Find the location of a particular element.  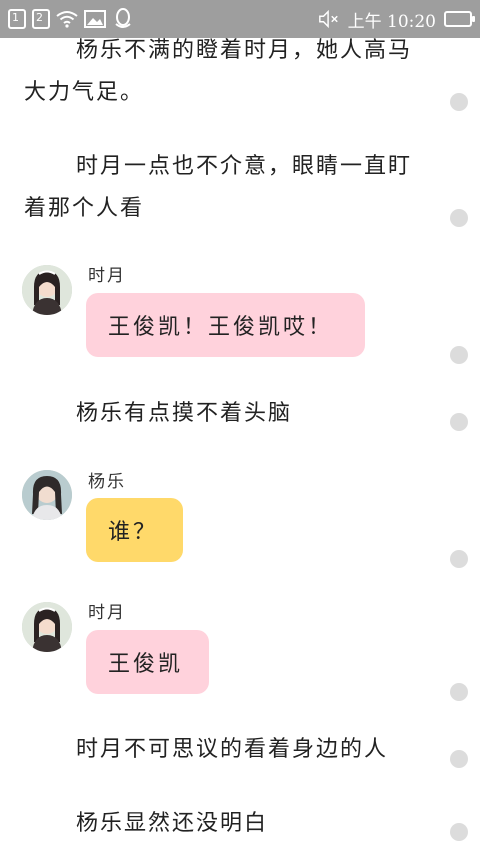

chat-bubble: 王俊凯 is located at coordinates (147, 662).